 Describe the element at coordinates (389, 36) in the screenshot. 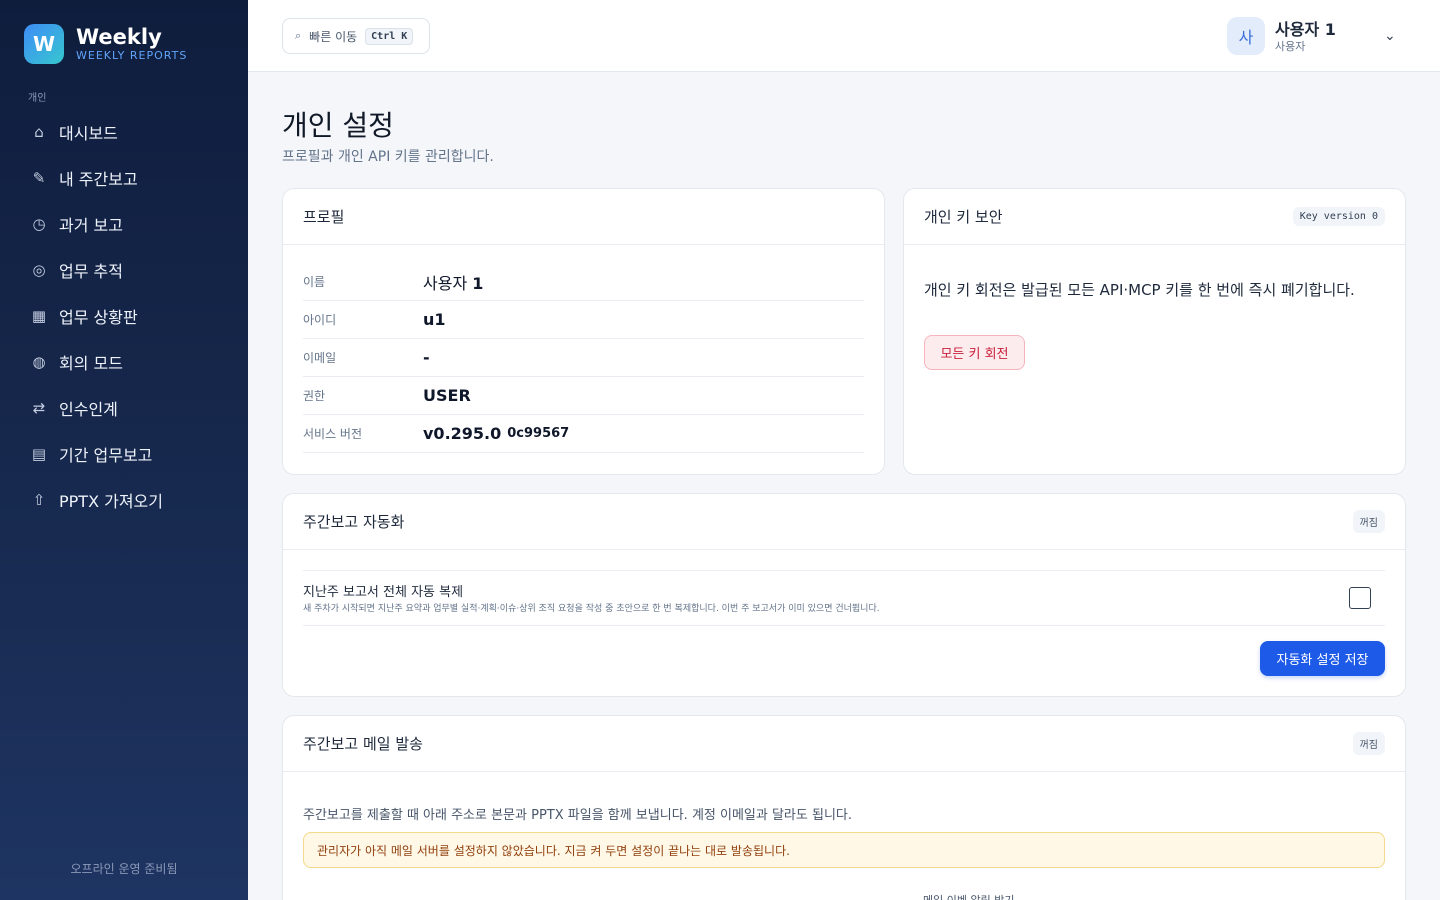

I see `shortcut-hint: Ctrl K` at that location.